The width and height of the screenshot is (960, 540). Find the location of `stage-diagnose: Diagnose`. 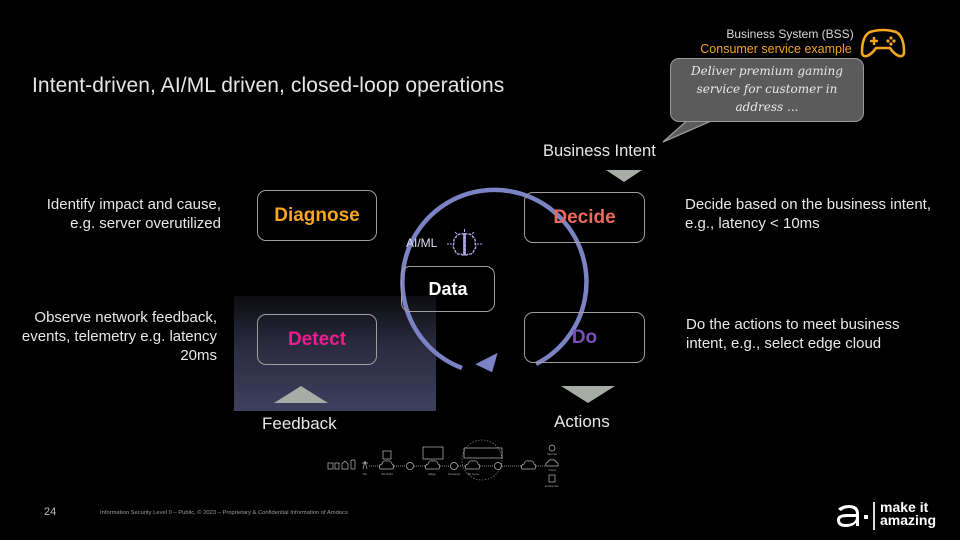

stage-diagnose: Diagnose is located at coordinates (317, 215).